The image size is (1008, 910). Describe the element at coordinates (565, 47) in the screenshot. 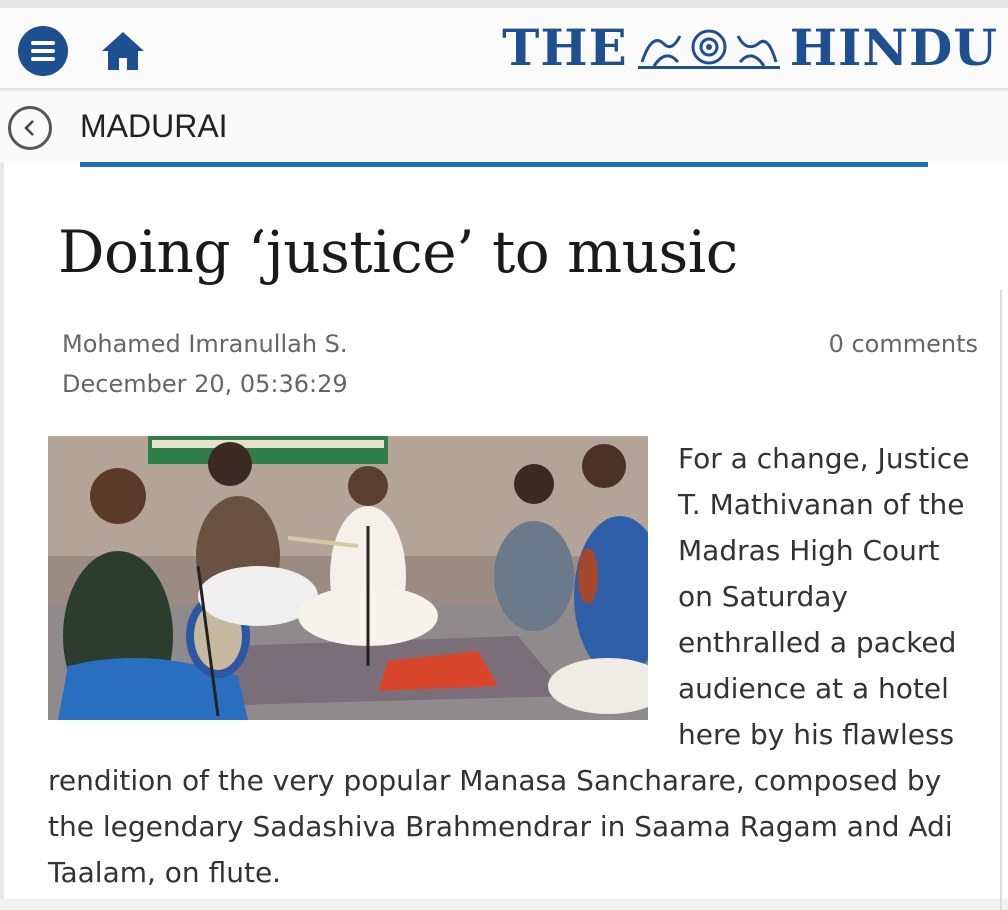

I see `logo-word-the: THE` at that location.